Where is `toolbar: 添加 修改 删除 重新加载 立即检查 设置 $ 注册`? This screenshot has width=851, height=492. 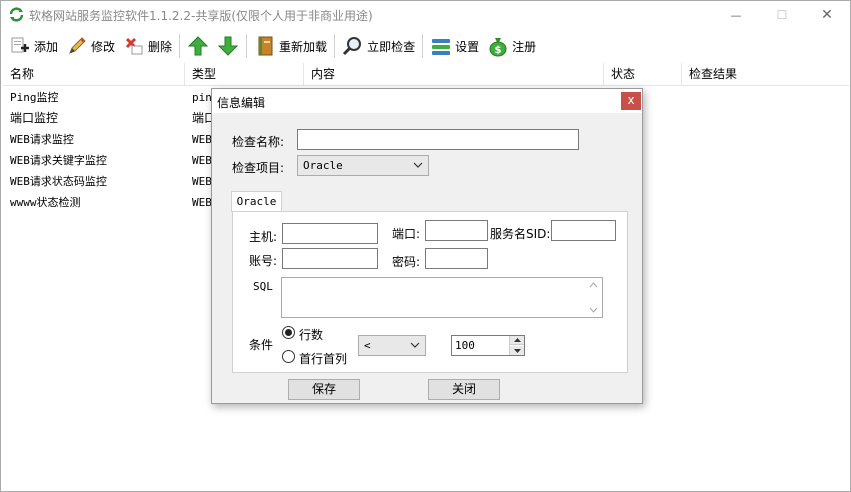 toolbar: 添加 修改 删除 重新加载 立即检查 设置 $ 注册 is located at coordinates (425, 46).